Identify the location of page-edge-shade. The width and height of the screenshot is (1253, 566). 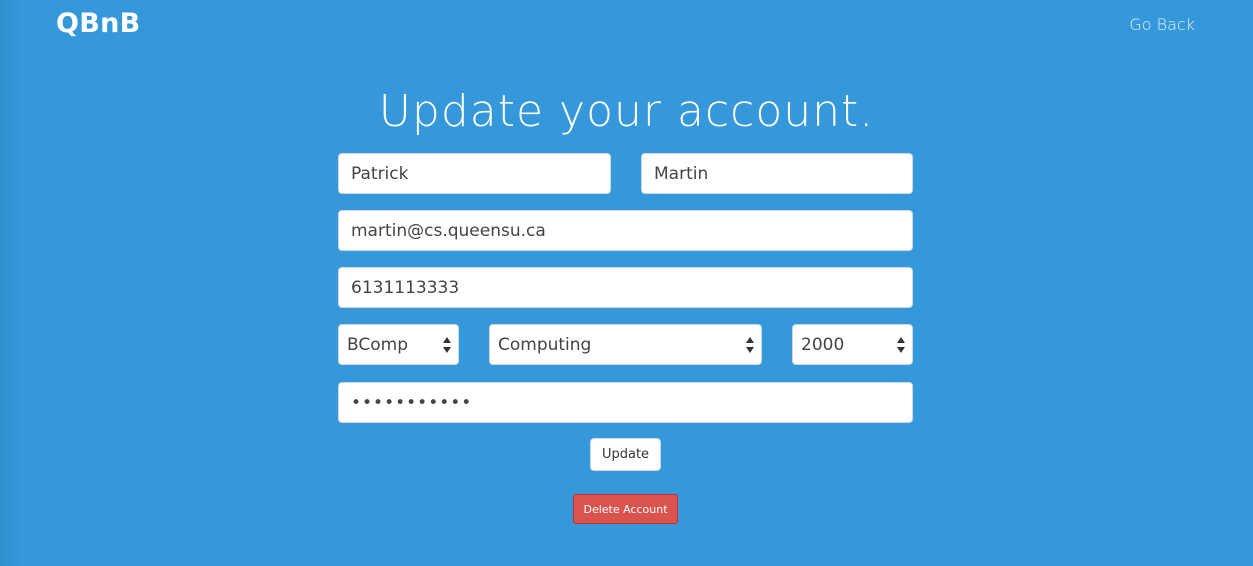
(11, 283).